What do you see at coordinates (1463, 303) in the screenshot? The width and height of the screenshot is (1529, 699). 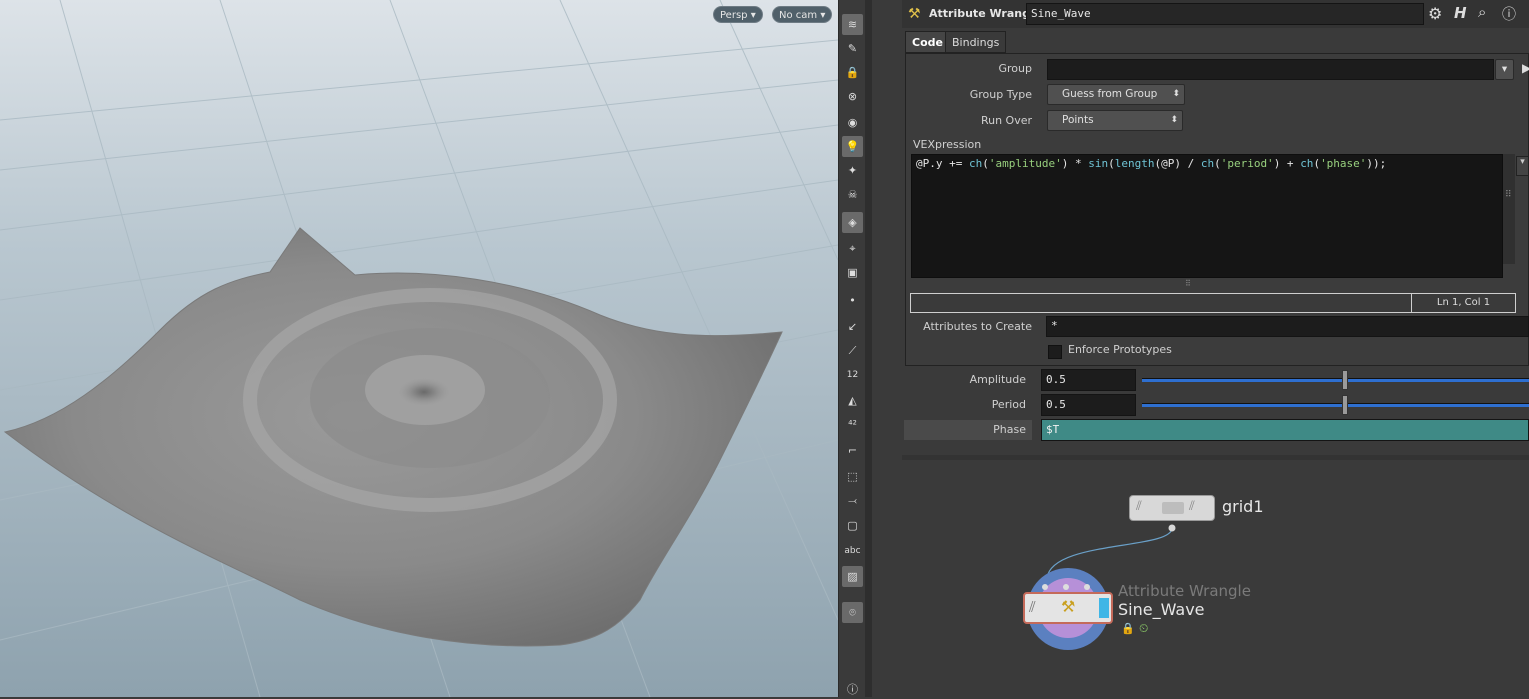 I see `cursor-position: Ln 1, Col 1` at bounding box center [1463, 303].